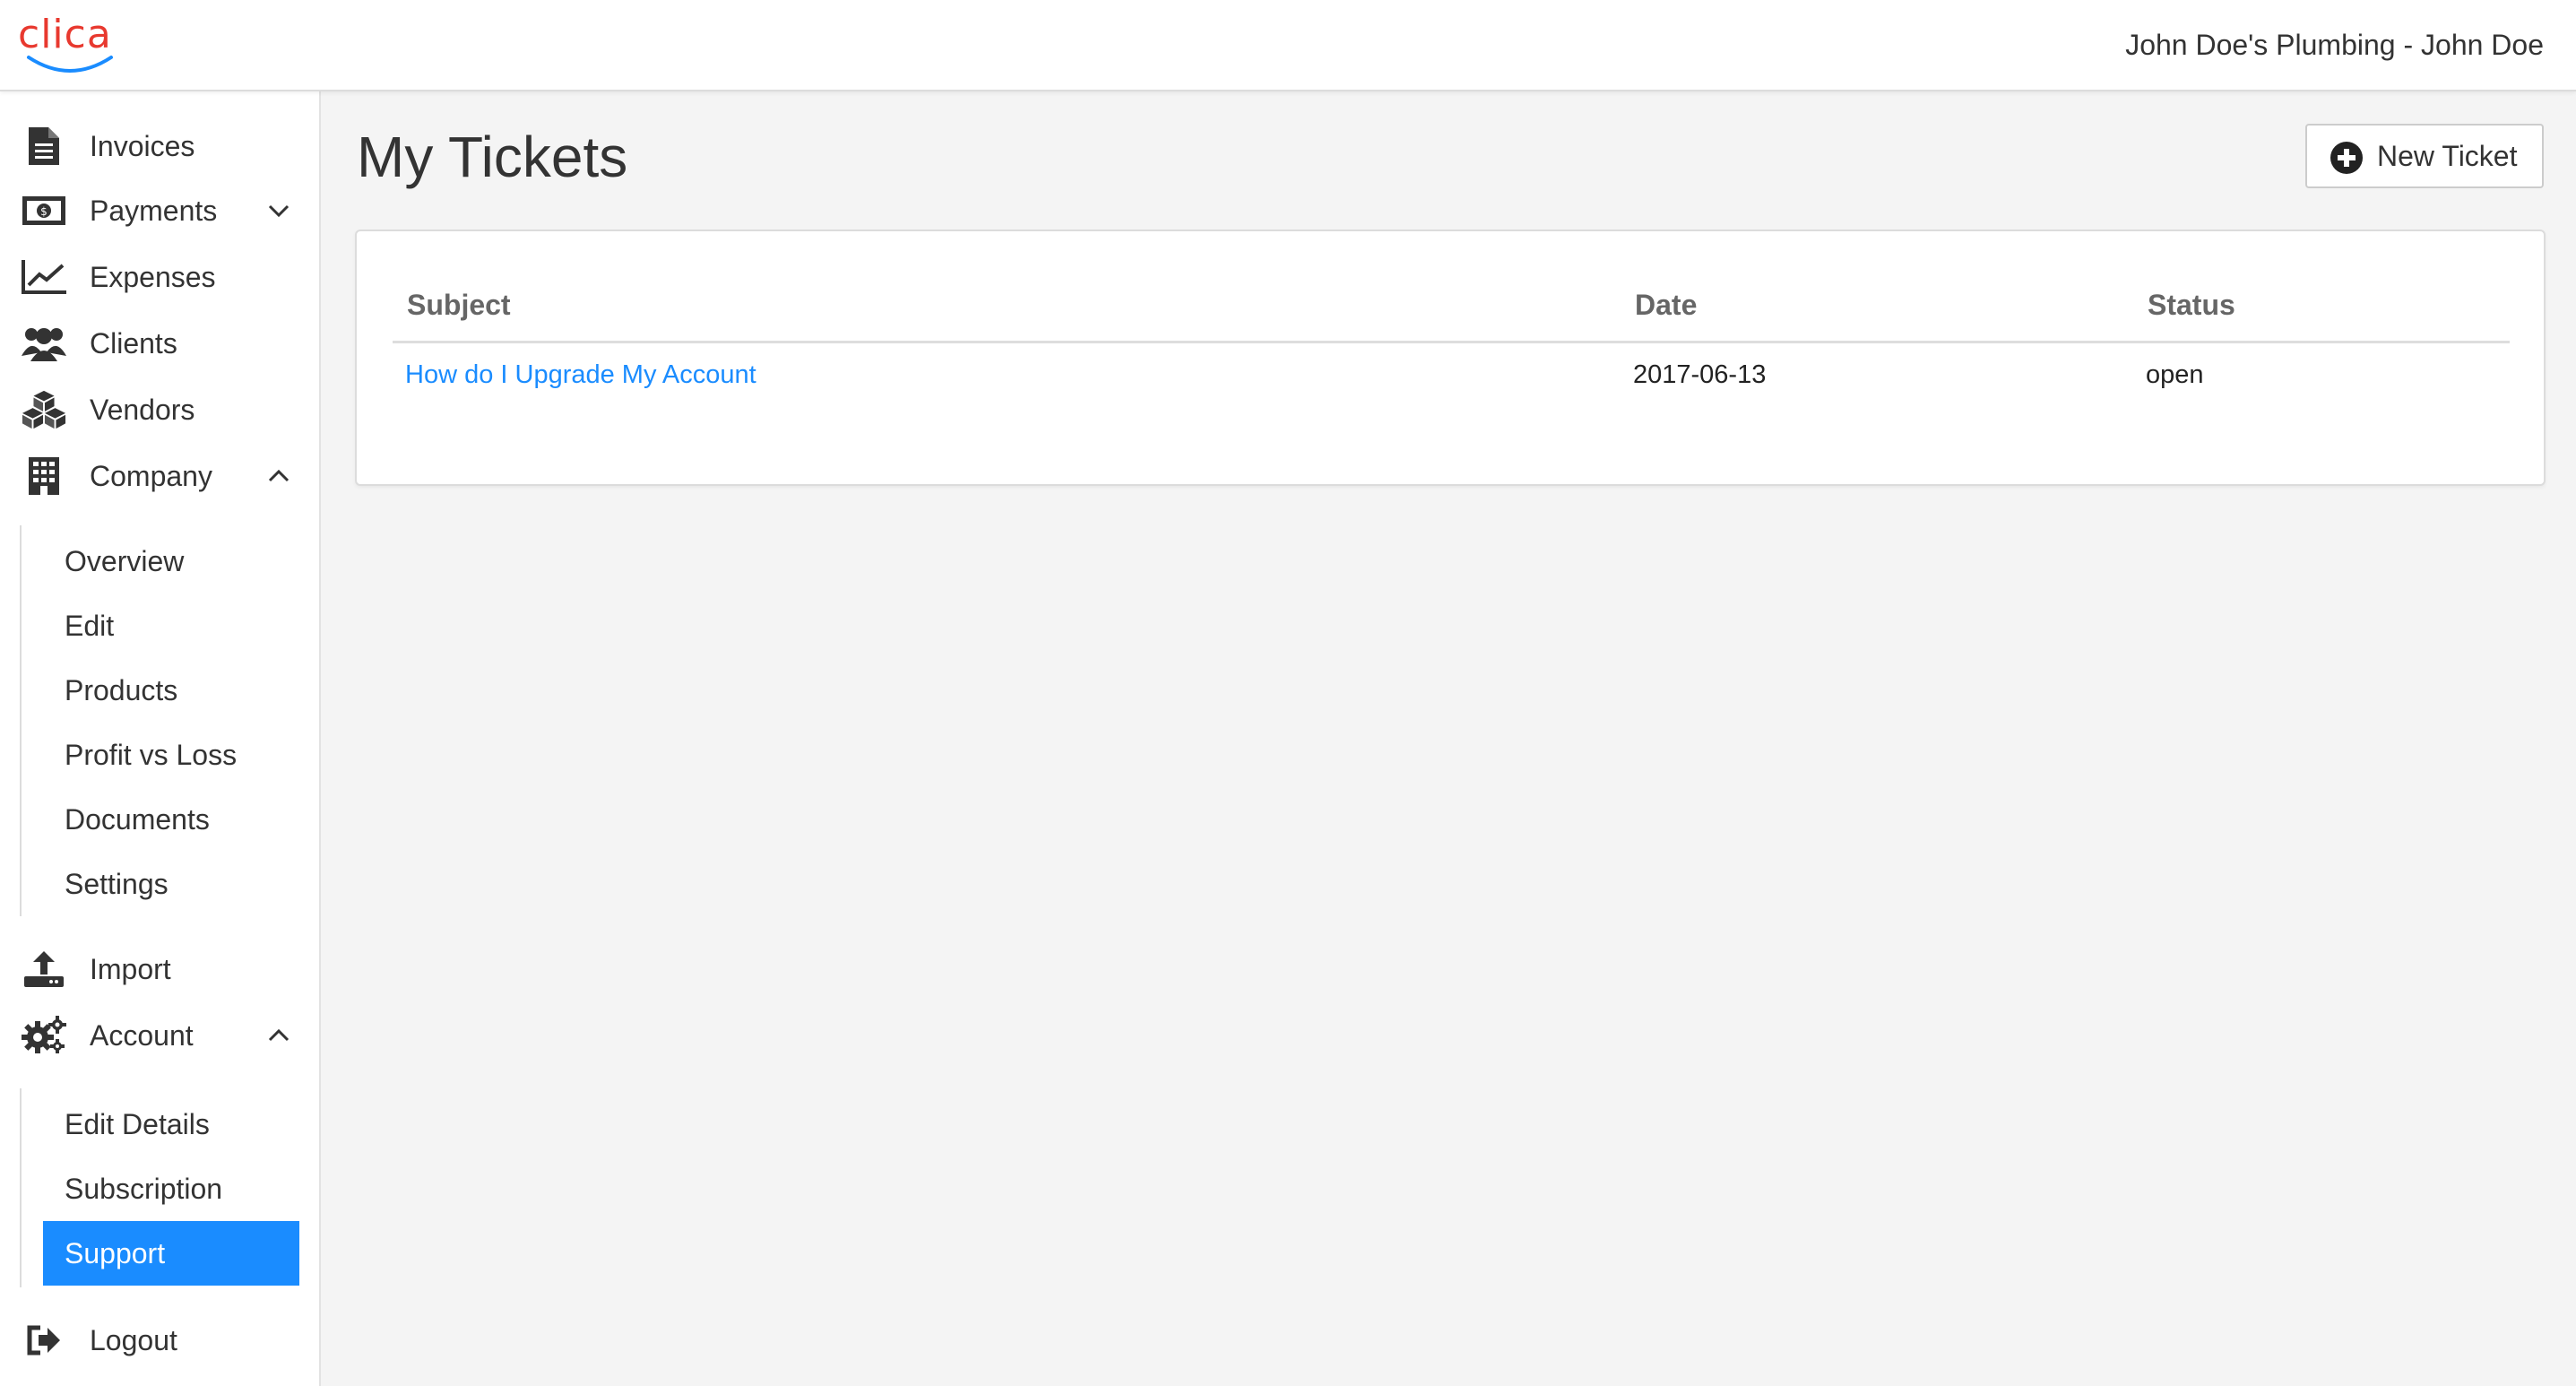 Image resolution: width=2576 pixels, height=1386 pixels. I want to click on submenu-item-edit-details: Edit Details, so click(171, 1124).